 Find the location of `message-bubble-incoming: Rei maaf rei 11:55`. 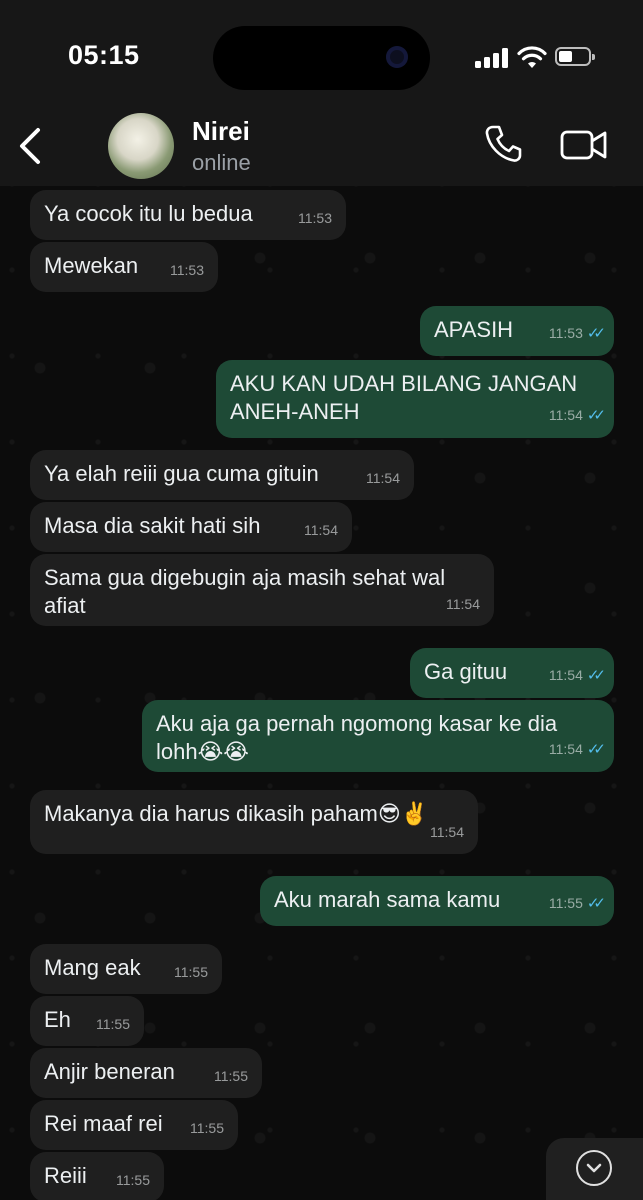

message-bubble-incoming: Rei maaf rei 11:55 is located at coordinates (134, 1125).